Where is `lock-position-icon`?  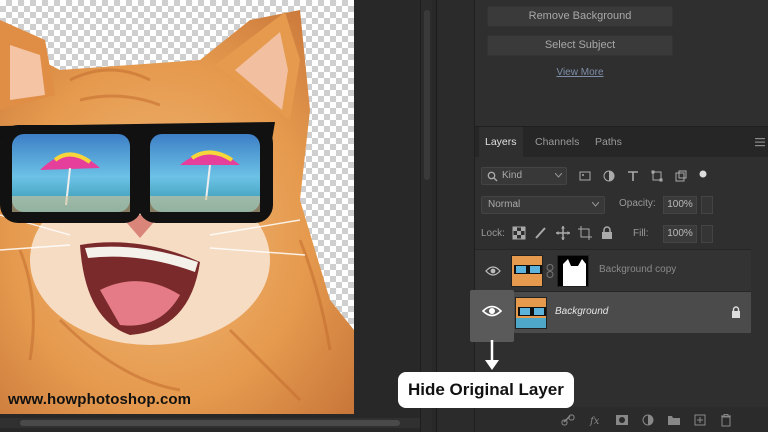
lock-position-icon is located at coordinates (563, 233).